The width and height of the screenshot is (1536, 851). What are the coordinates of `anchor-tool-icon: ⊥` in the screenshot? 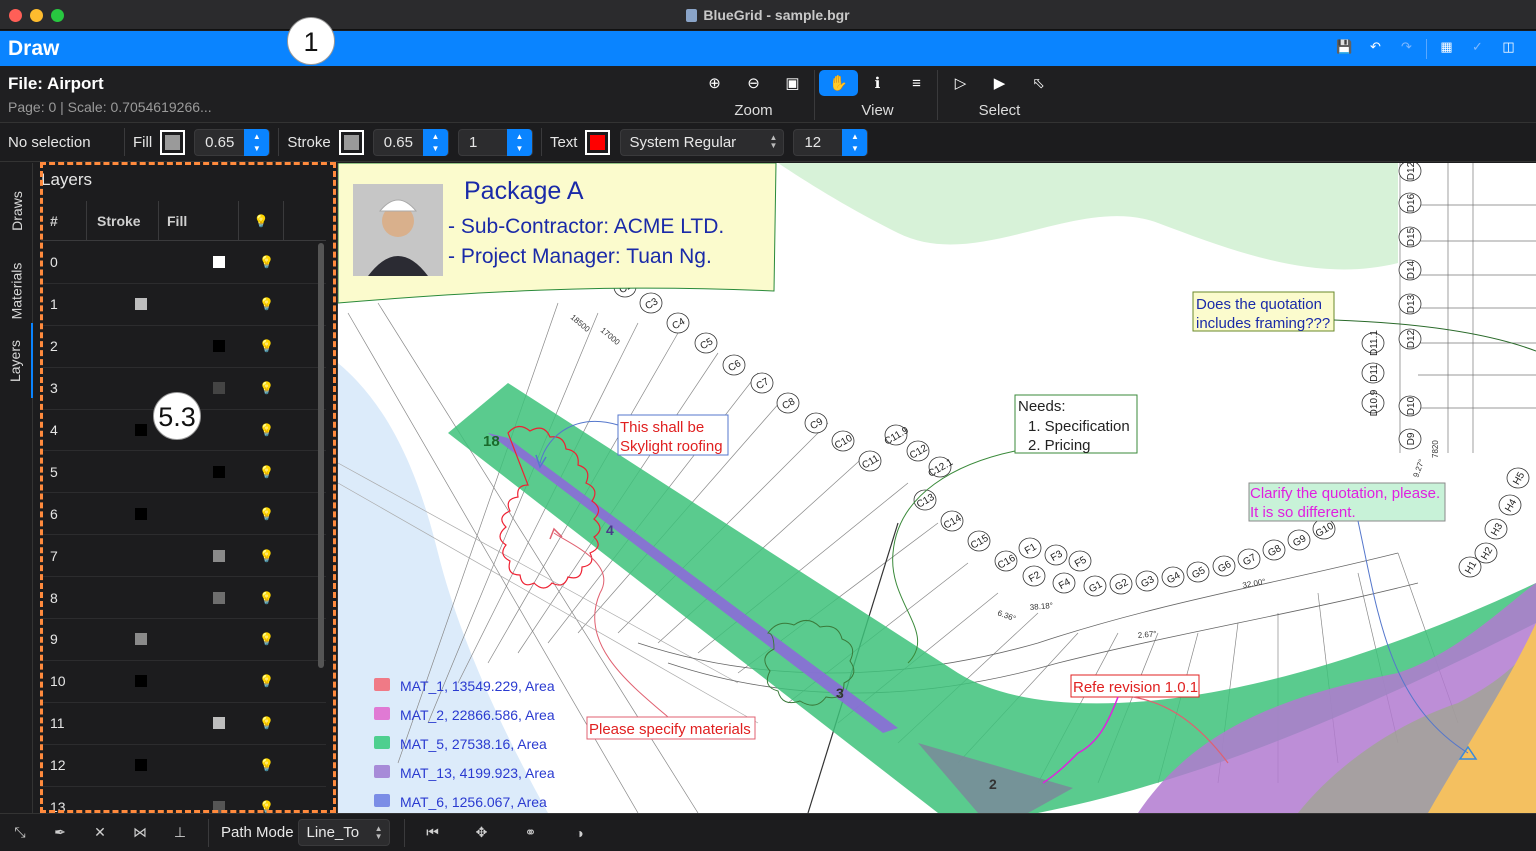 It's located at (180, 832).